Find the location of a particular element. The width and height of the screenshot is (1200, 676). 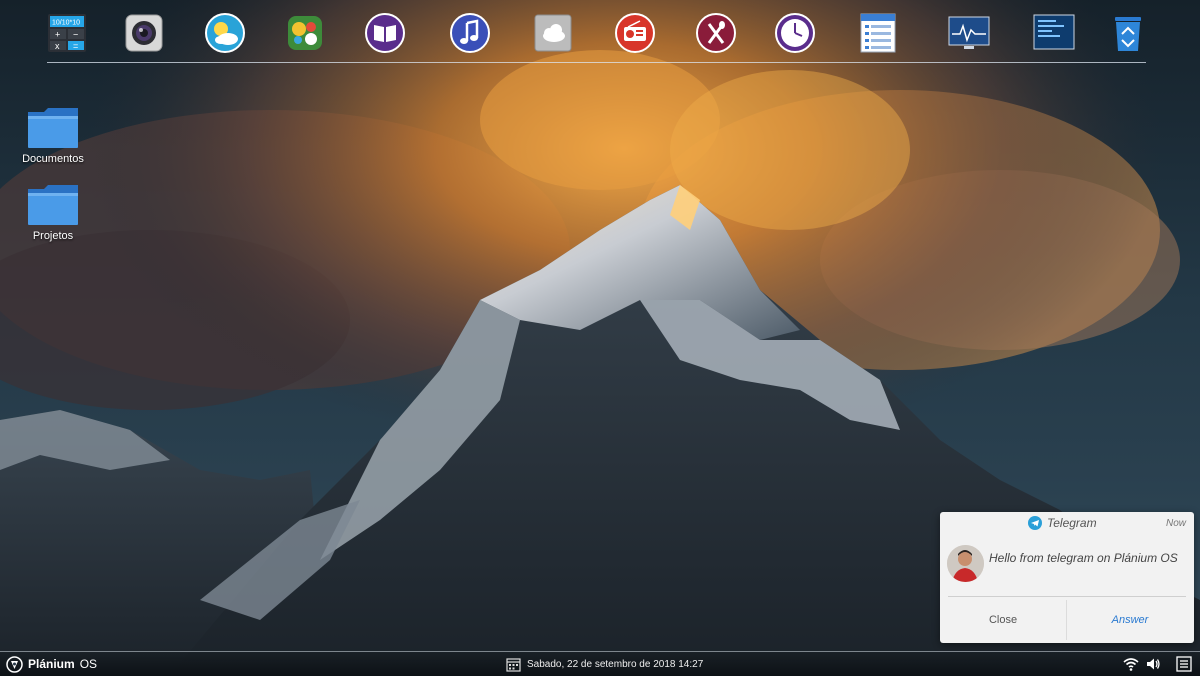

weather-icon is located at coordinates (225, 33).